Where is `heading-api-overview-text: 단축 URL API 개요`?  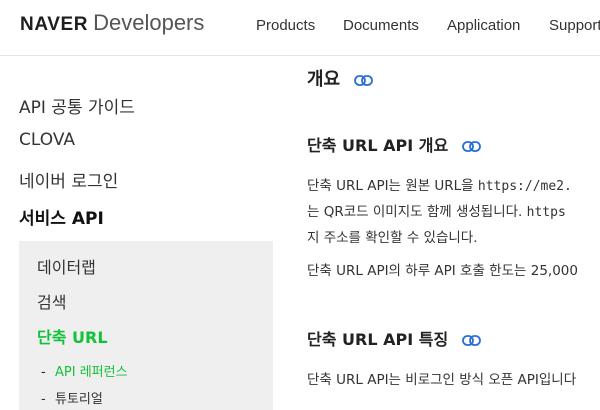 heading-api-overview-text: 단축 URL API 개요 is located at coordinates (378, 145).